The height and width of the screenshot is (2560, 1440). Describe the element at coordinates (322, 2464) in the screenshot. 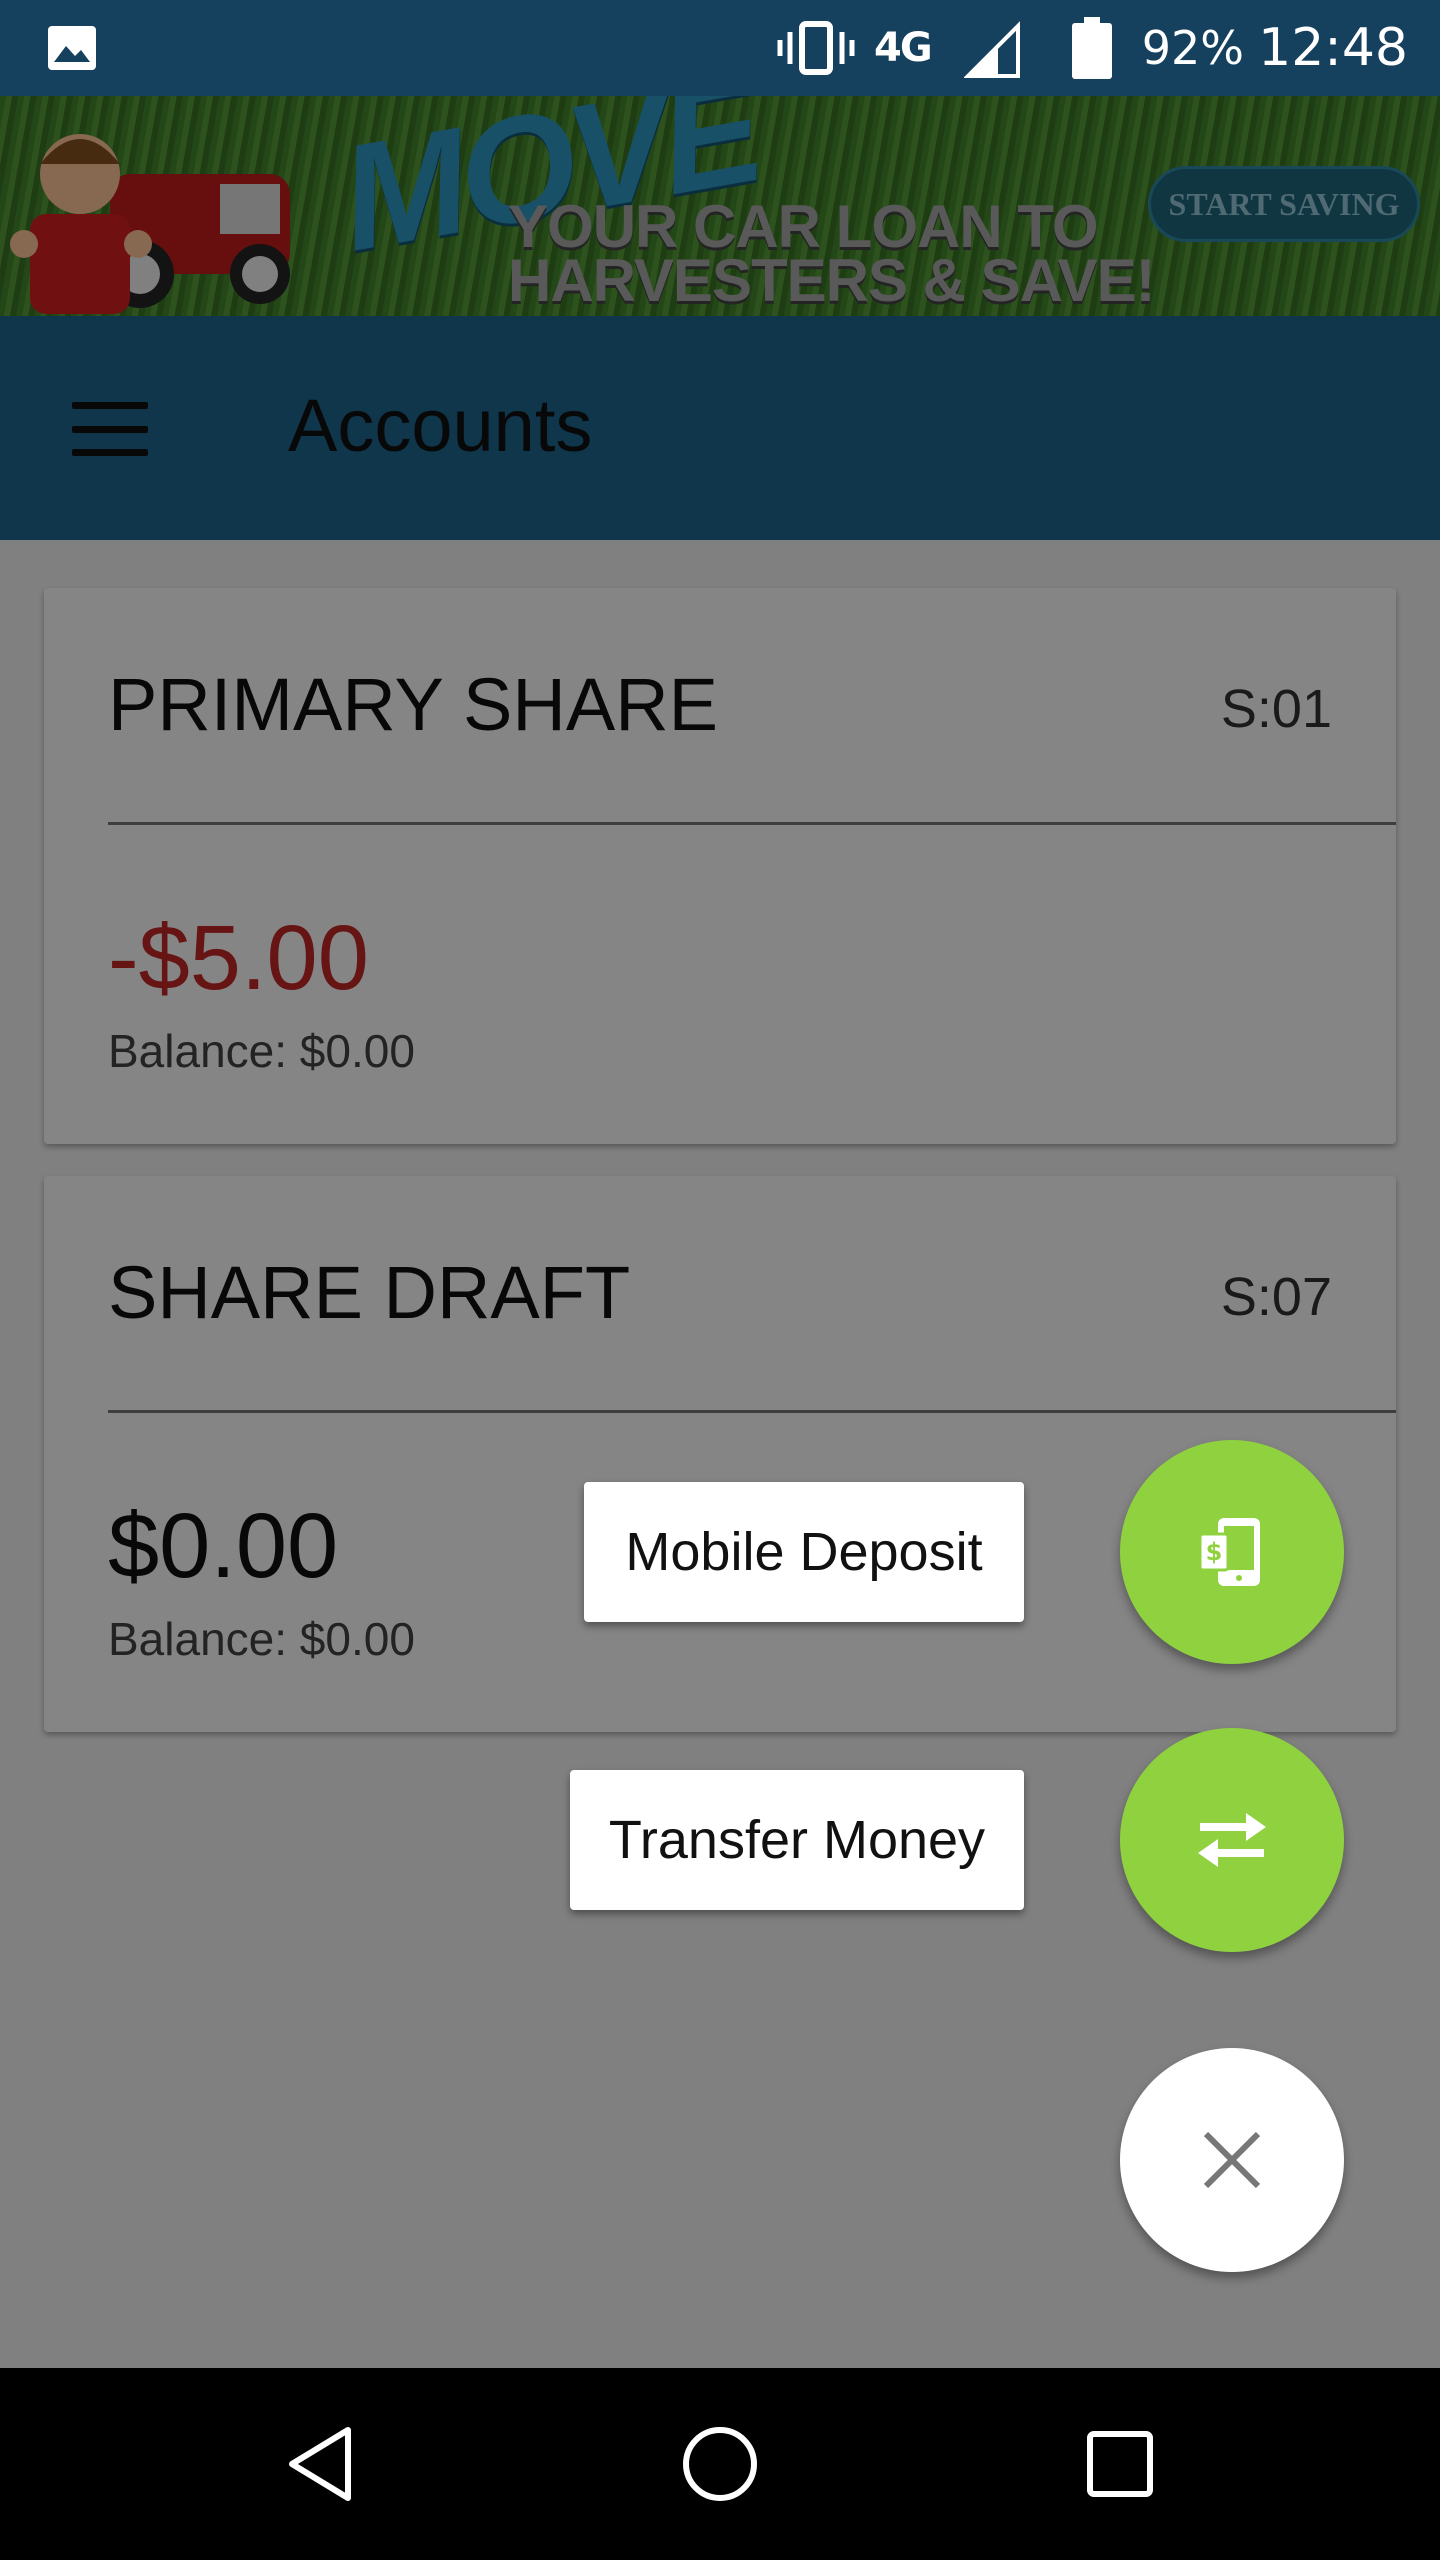

I see `back-icon` at that location.